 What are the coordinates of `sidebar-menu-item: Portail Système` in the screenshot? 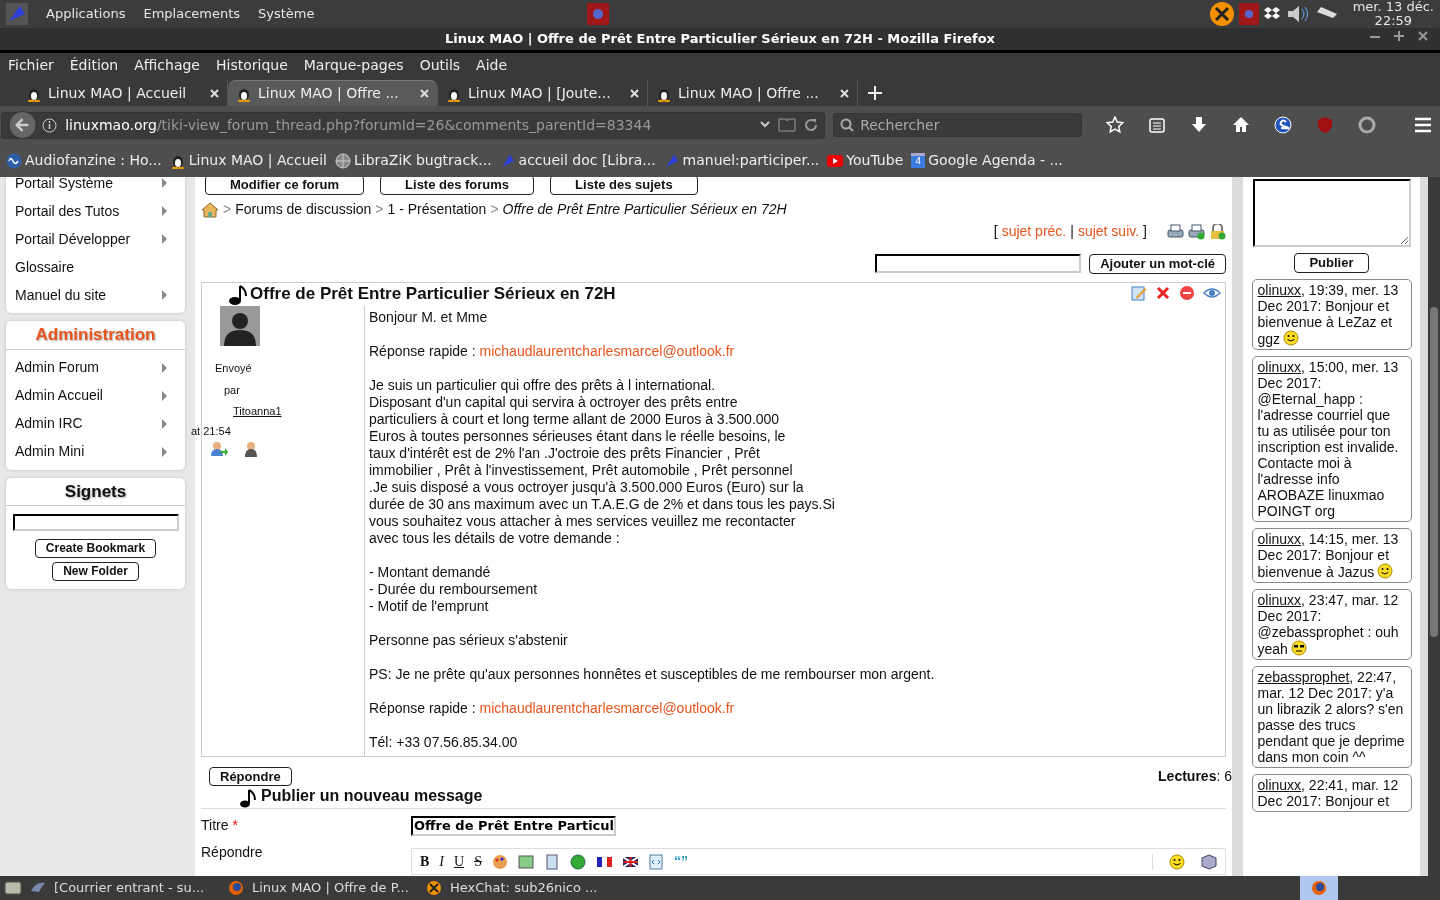 It's located at (95, 187).